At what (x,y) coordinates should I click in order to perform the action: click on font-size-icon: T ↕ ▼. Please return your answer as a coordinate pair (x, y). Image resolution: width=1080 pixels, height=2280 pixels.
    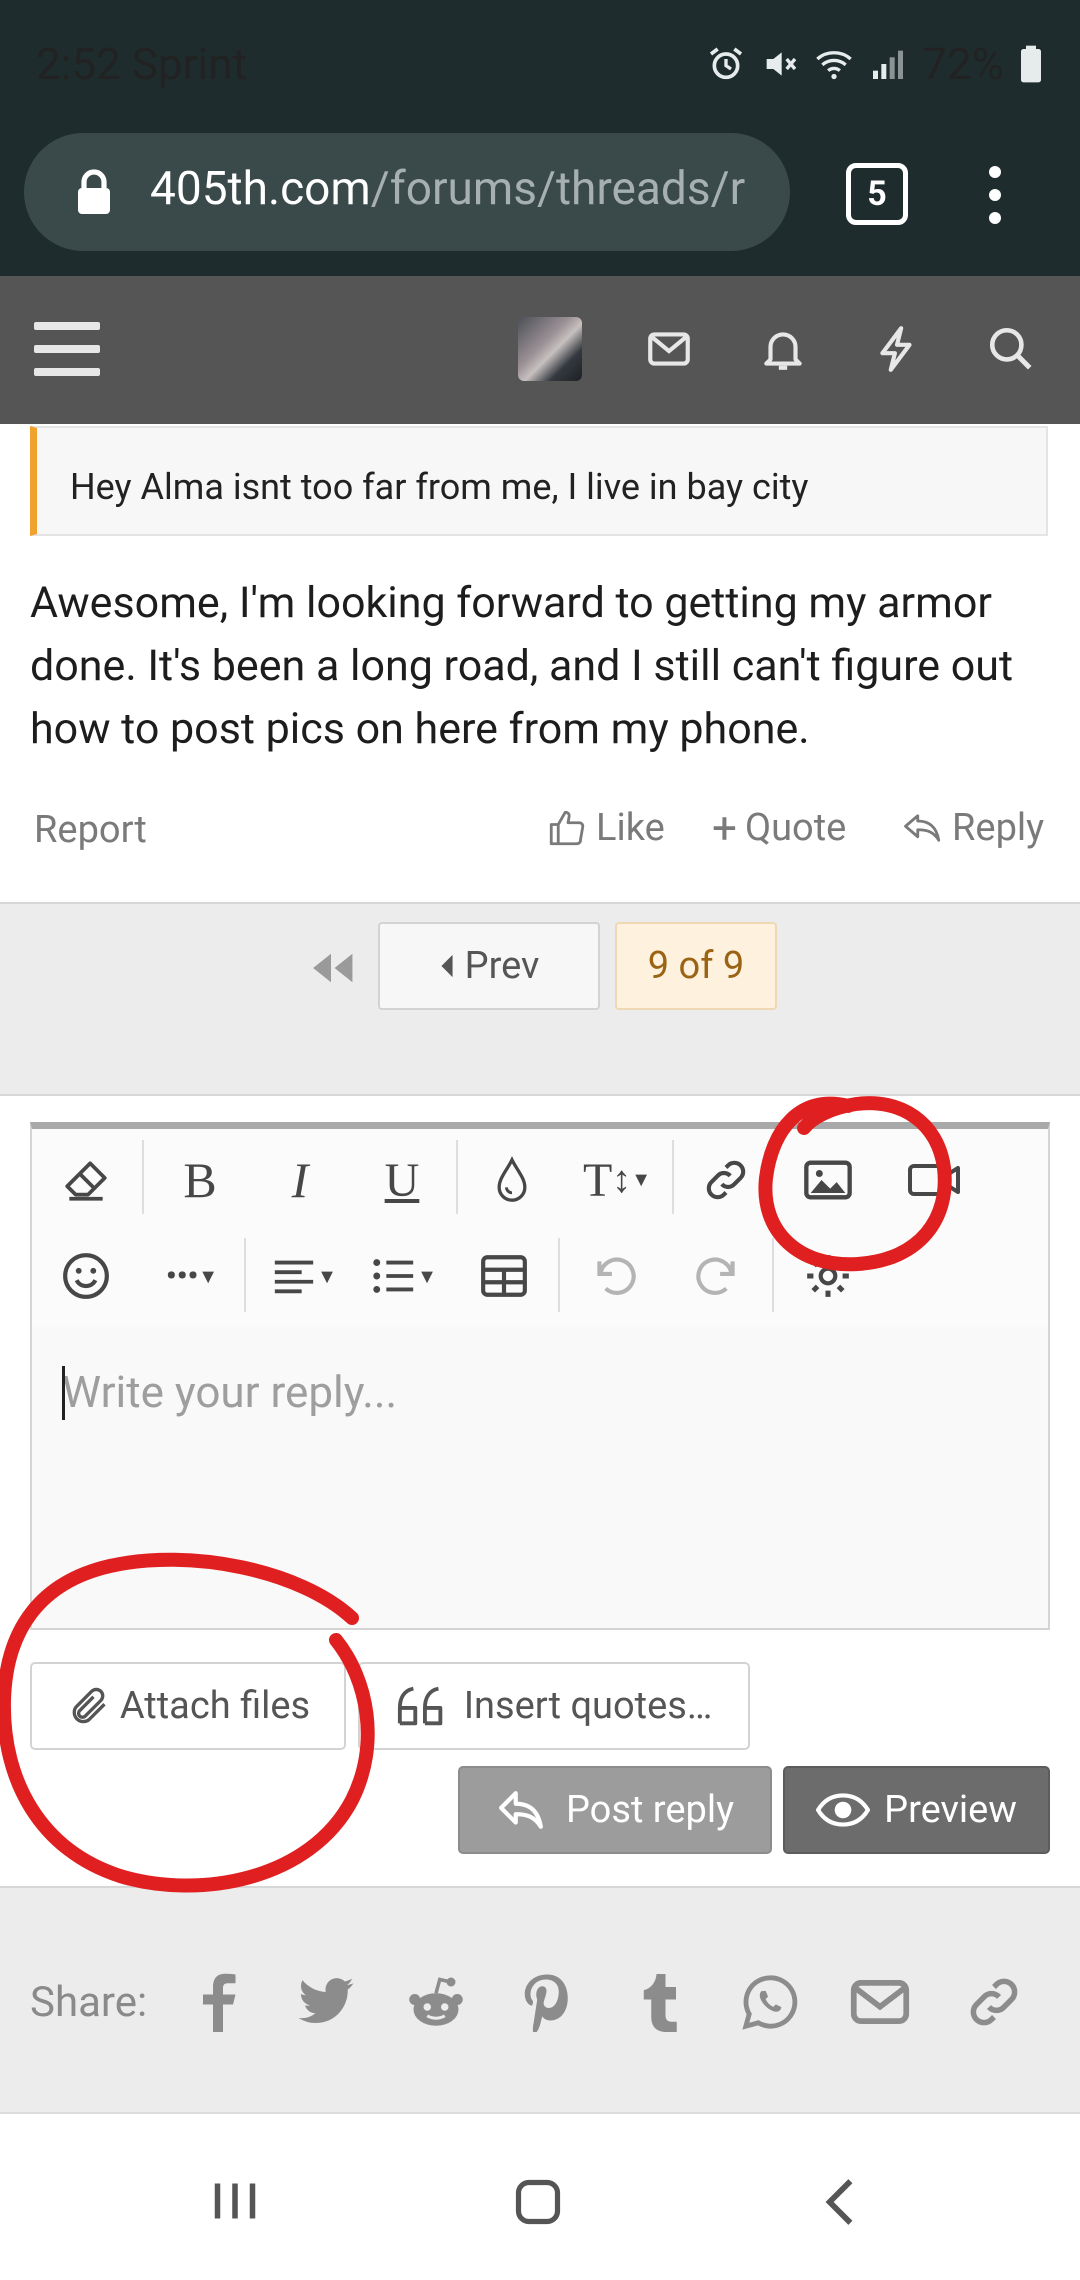
    Looking at the image, I should click on (617, 1180).